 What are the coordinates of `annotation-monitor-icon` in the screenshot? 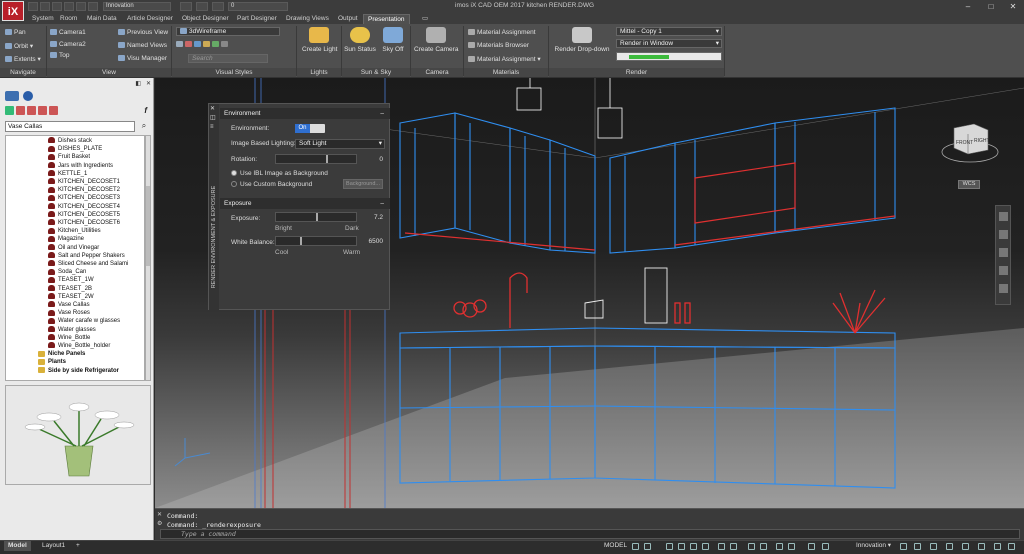 It's located at (903, 546).